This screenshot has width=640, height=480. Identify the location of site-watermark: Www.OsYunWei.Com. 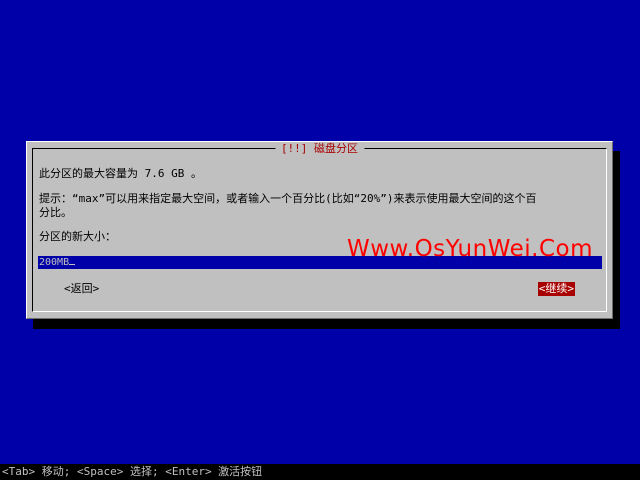
(470, 249).